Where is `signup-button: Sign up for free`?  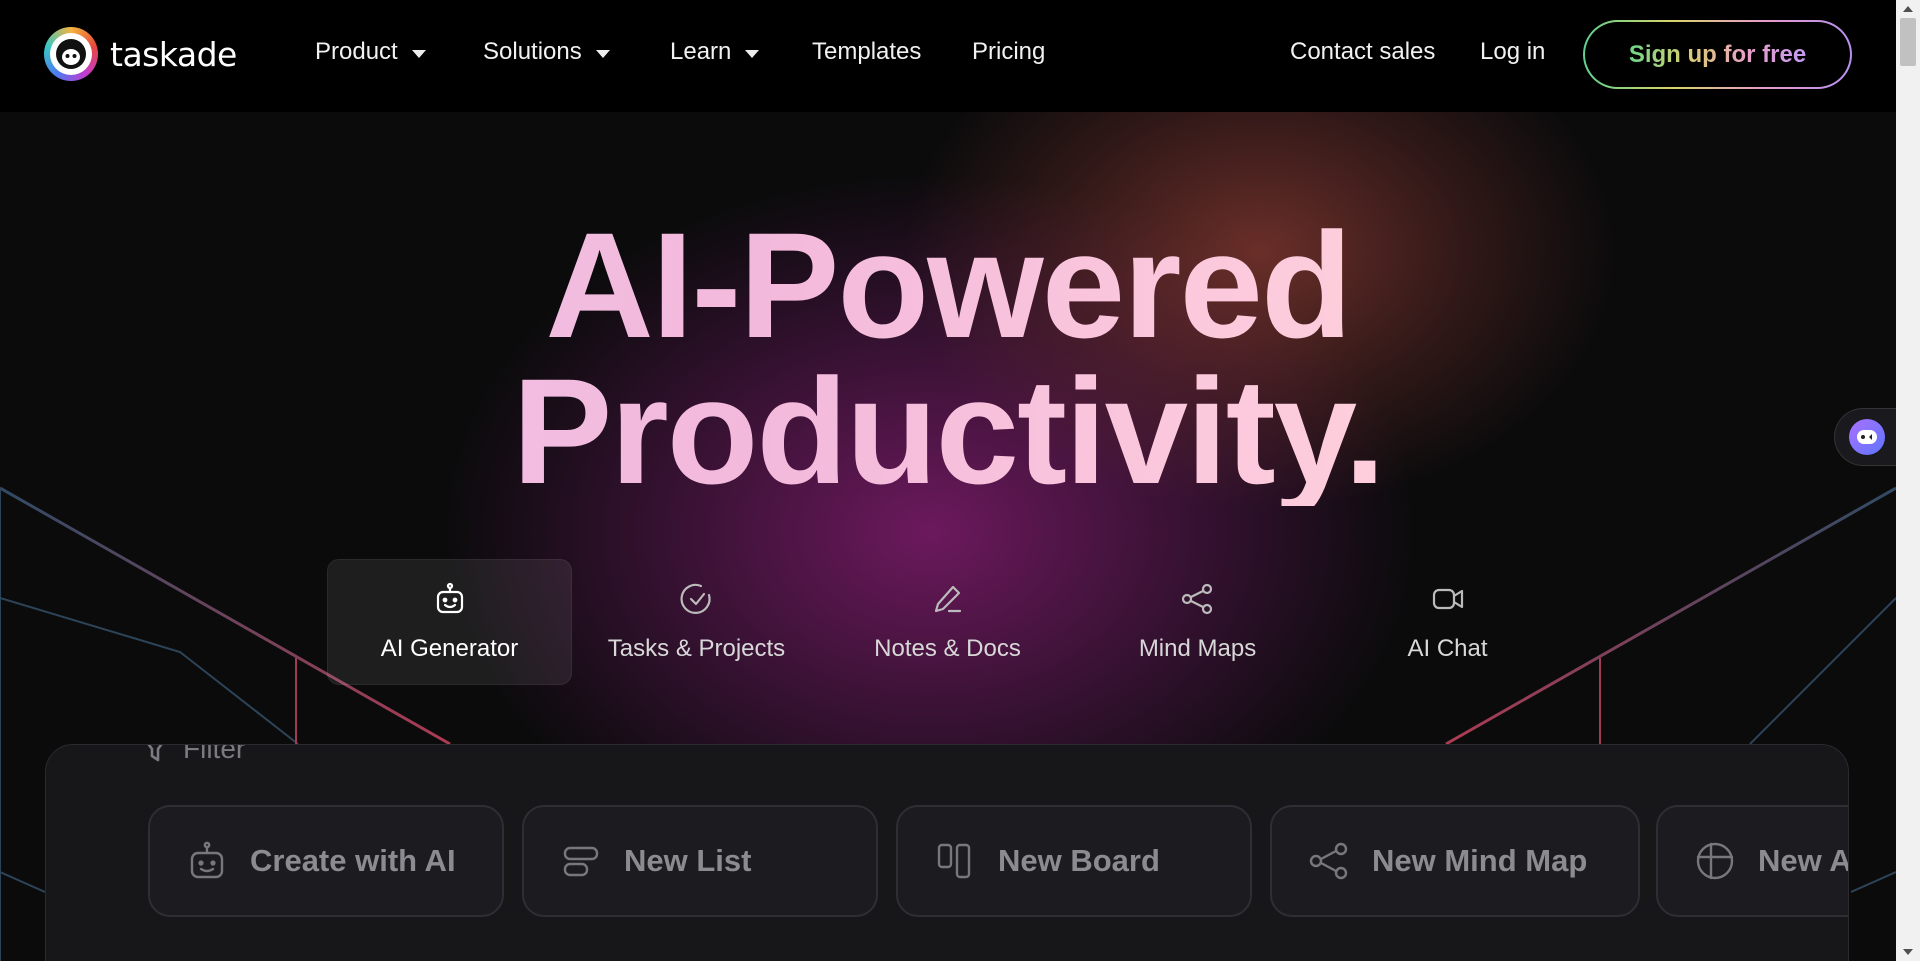 signup-button: Sign up for free is located at coordinates (1717, 54).